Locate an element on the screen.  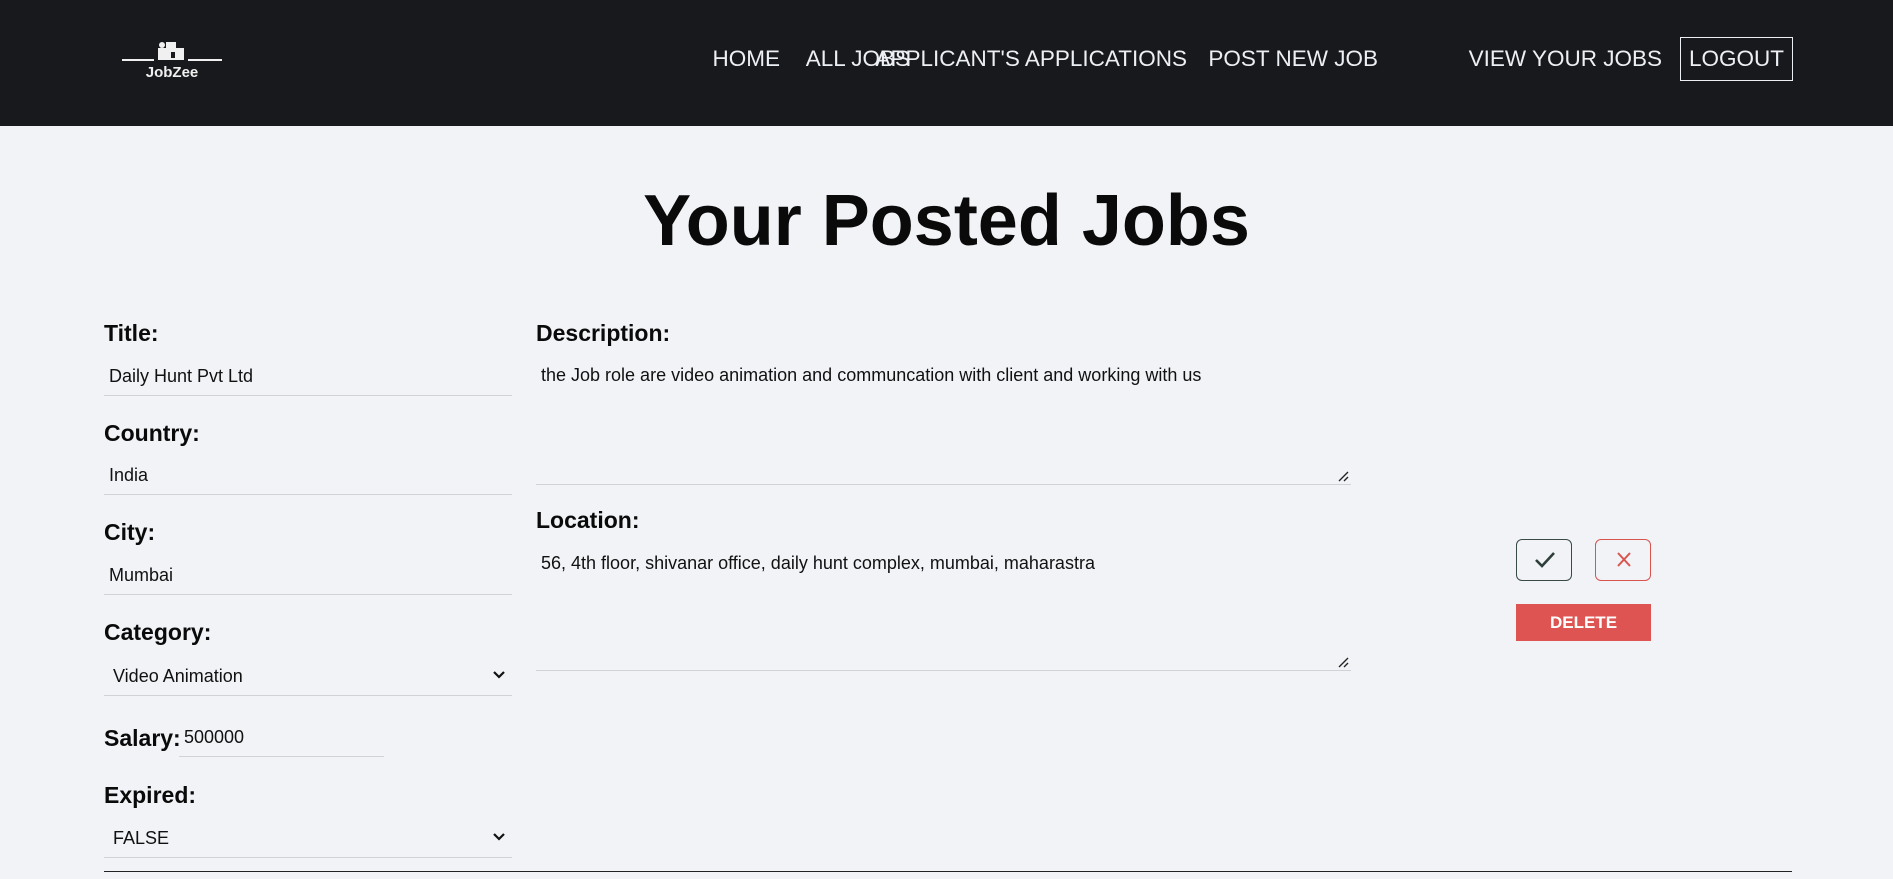
country-input is located at coordinates (308, 476).